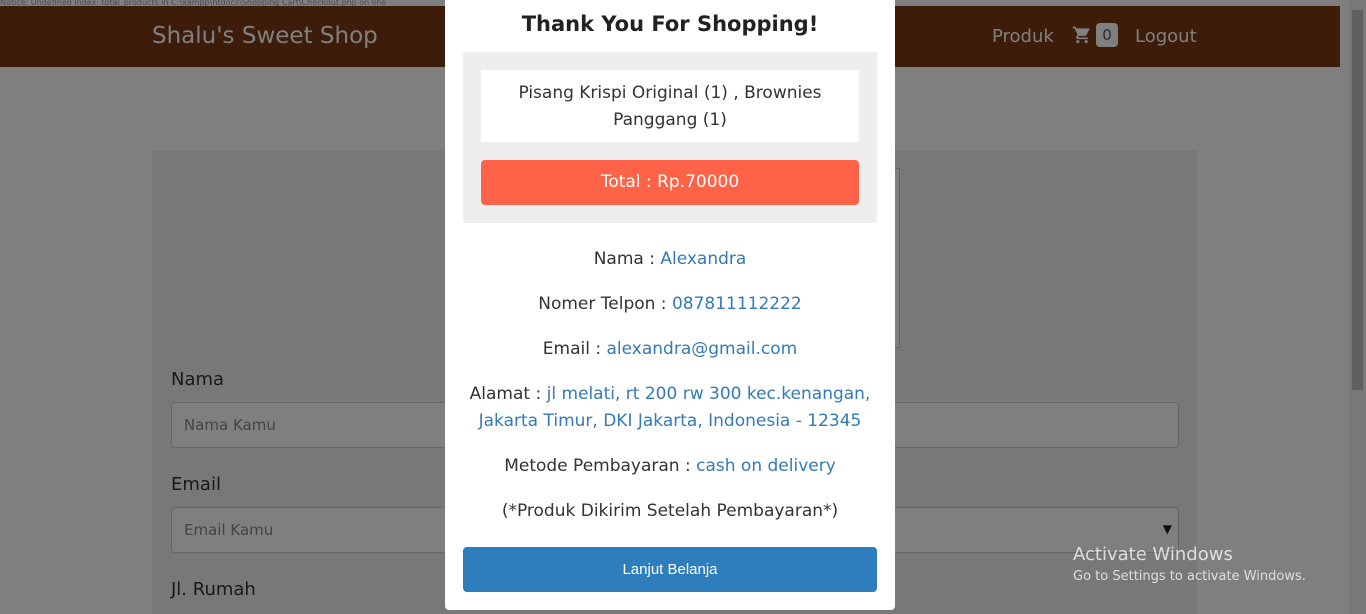 This screenshot has width=1366, height=614. Describe the element at coordinates (505, 394) in the screenshot. I see `info-alamat-label: Alamat :` at that location.